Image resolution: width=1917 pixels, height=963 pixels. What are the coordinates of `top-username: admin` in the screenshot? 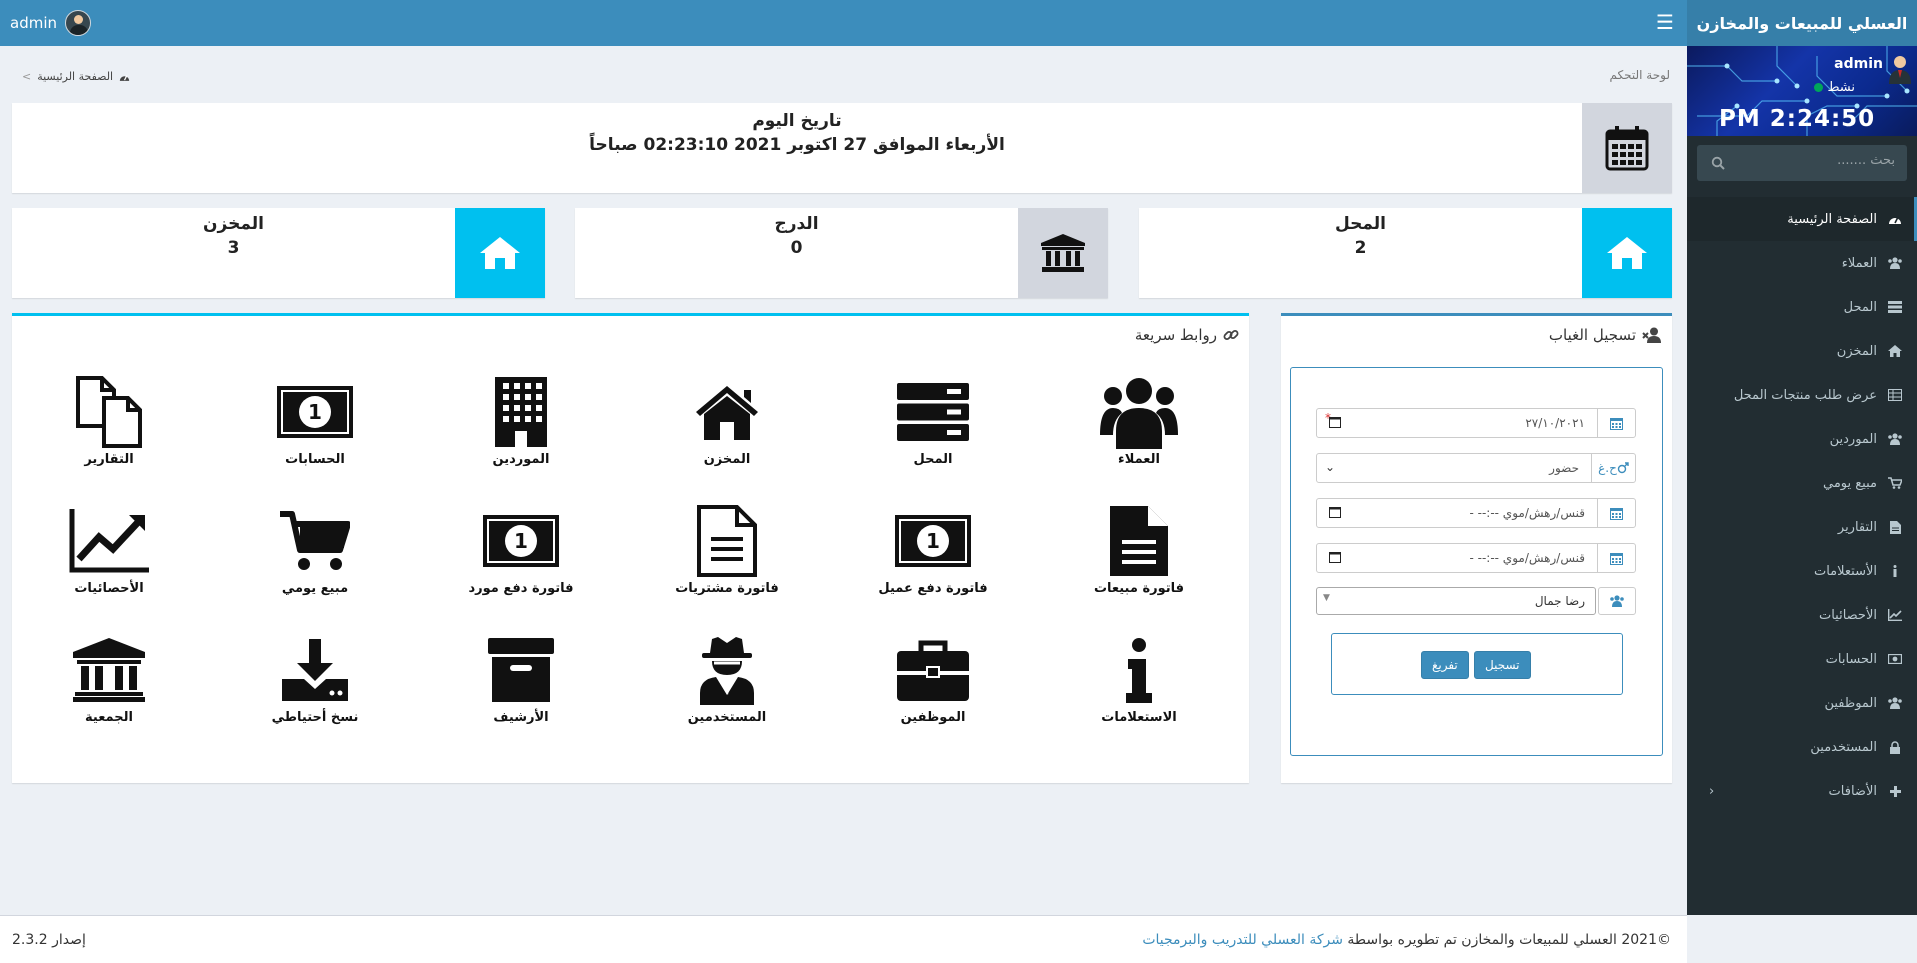 It's located at (33, 23).